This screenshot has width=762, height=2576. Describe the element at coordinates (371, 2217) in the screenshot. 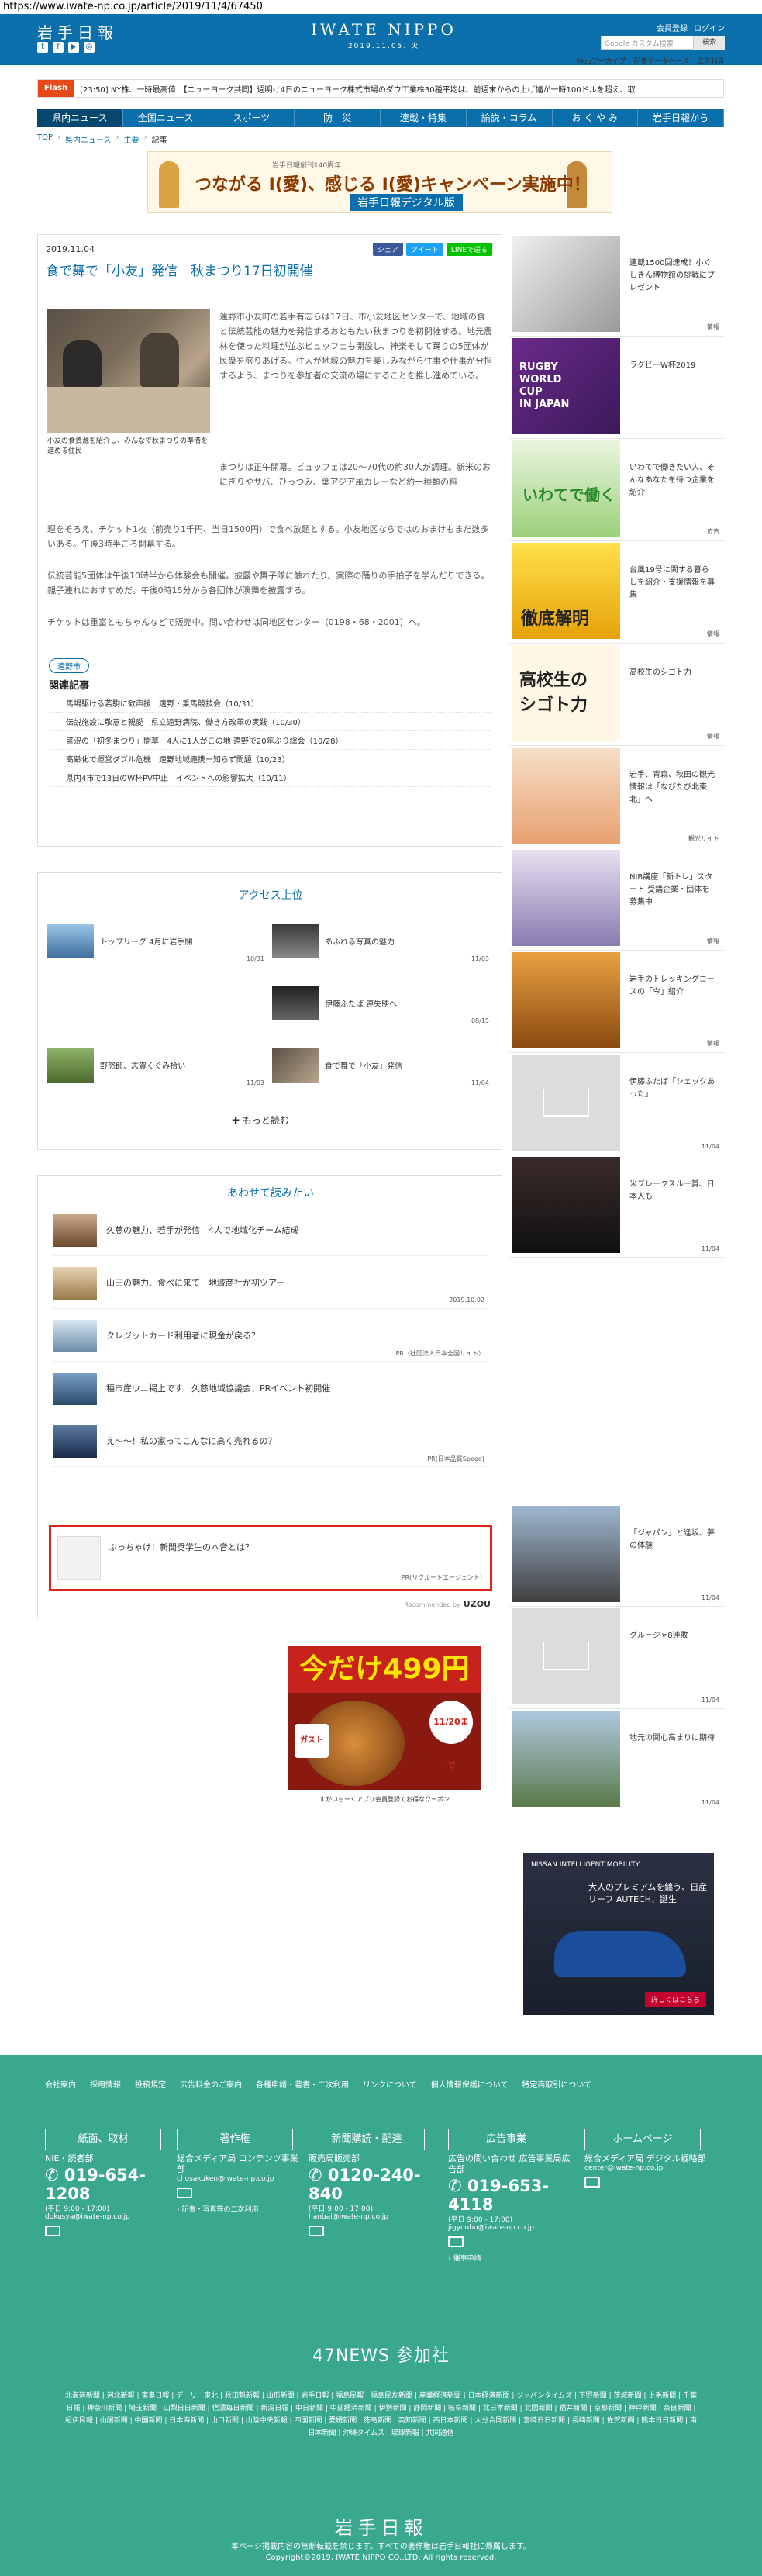

I see `footer-email: hanbai@iwate-np.co.jp` at that location.